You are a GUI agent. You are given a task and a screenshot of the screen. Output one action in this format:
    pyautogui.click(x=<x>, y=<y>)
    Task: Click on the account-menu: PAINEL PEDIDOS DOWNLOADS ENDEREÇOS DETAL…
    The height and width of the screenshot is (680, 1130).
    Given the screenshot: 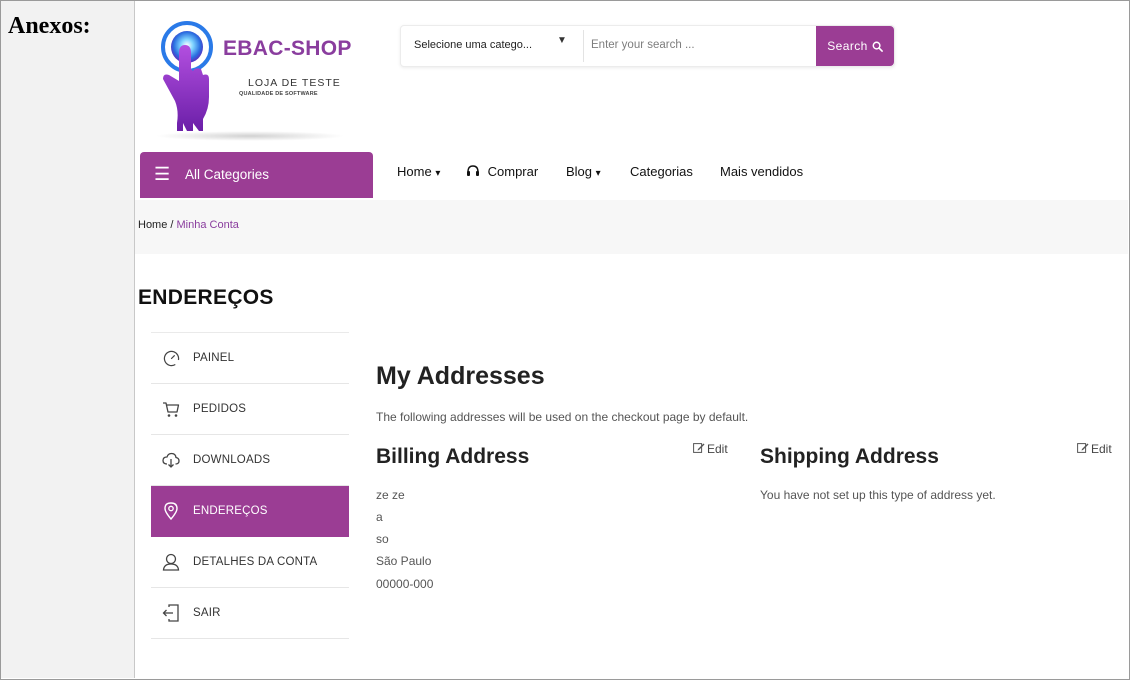 What is the action you would take?
    pyautogui.click(x=250, y=485)
    